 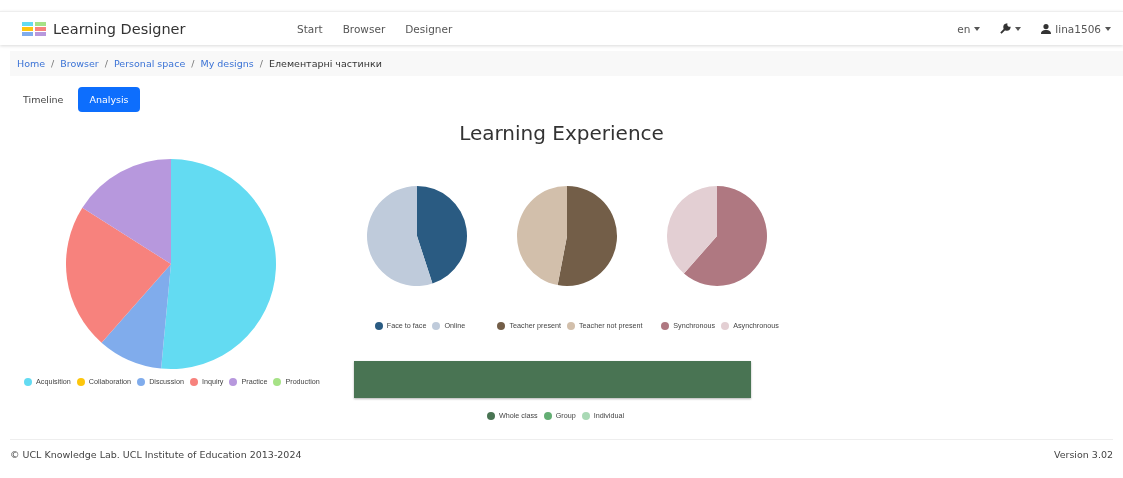 What do you see at coordinates (964, 28) in the screenshot?
I see `language-menu: en` at bounding box center [964, 28].